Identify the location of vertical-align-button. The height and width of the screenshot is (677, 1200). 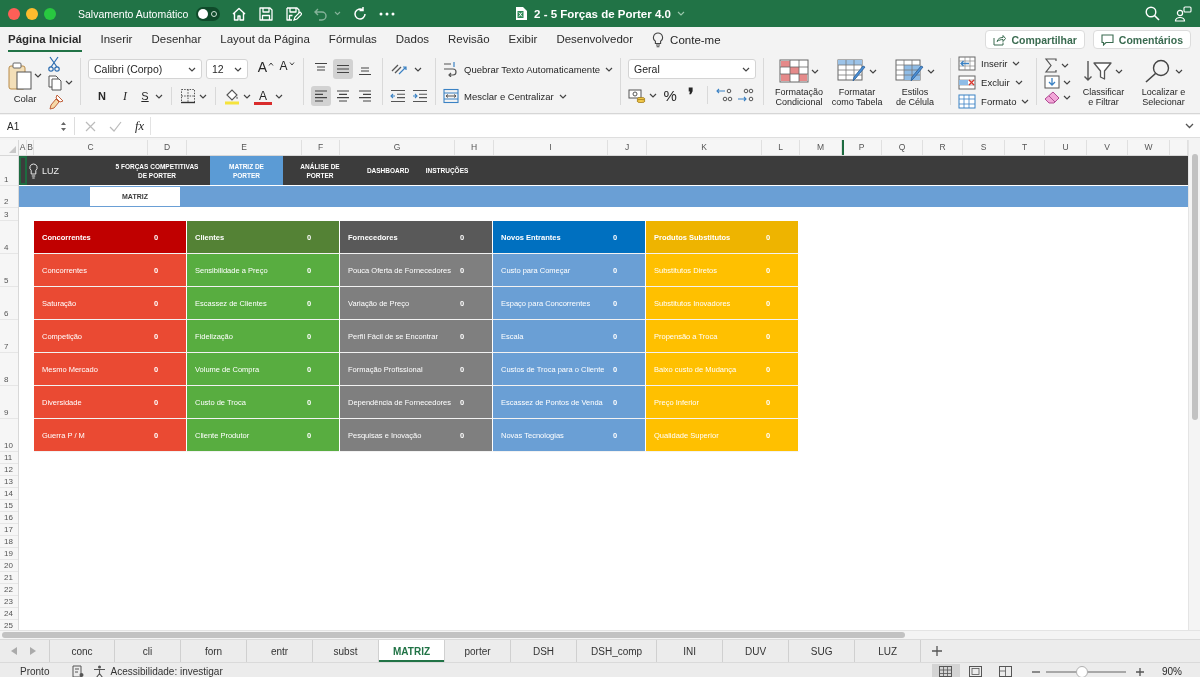
(343, 69).